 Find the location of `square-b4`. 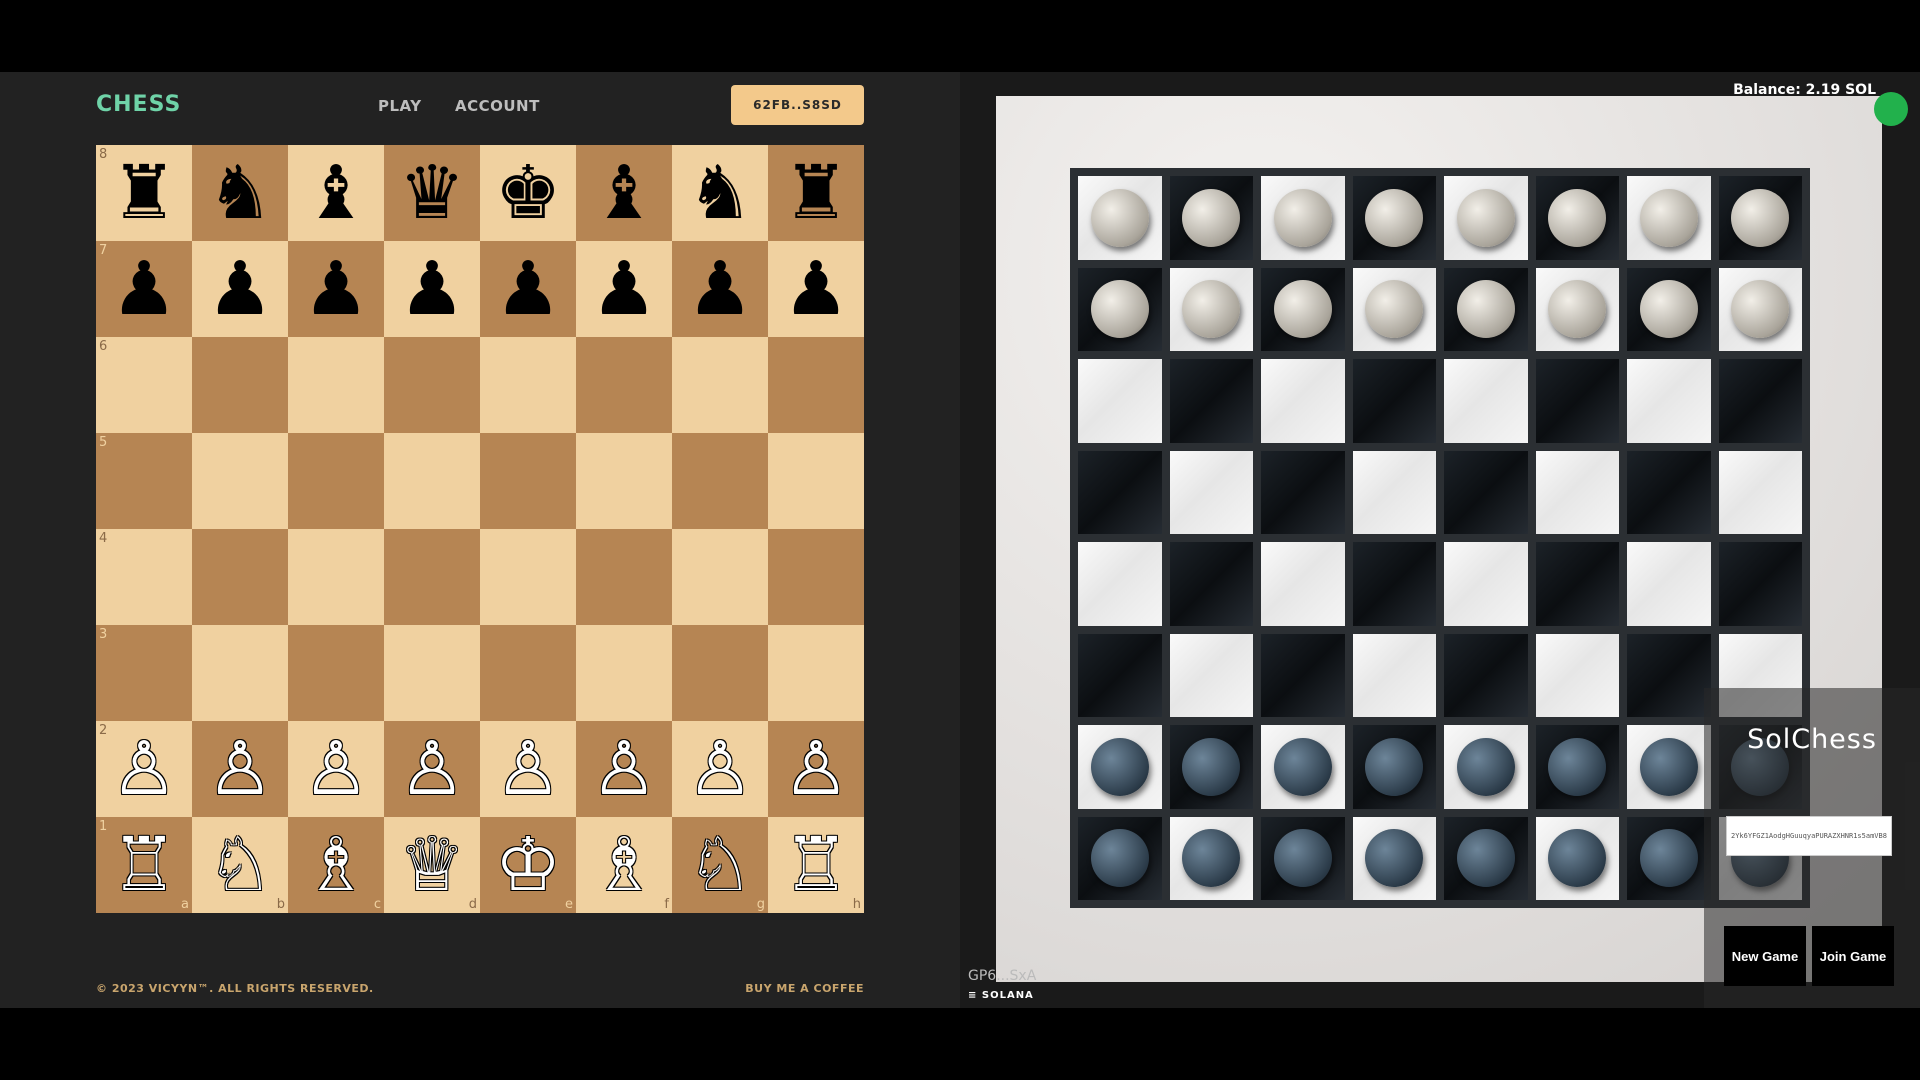

square-b4 is located at coordinates (240, 577).